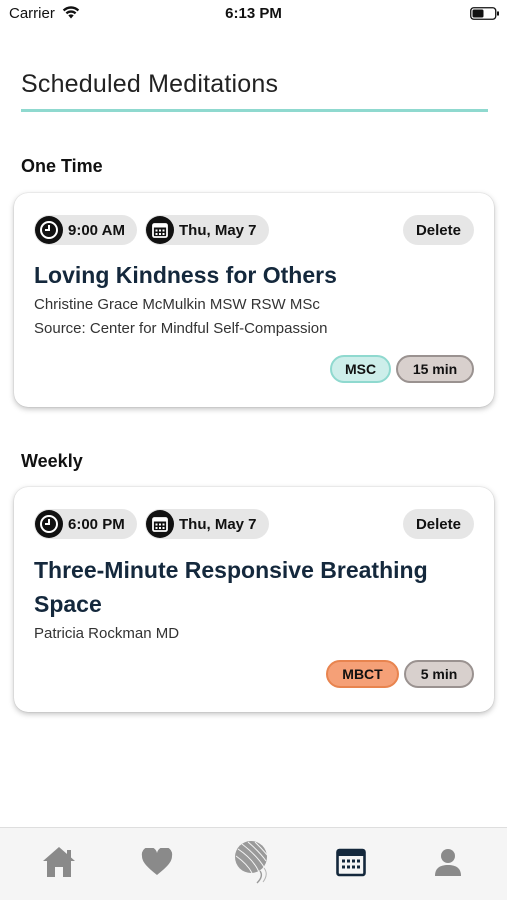  I want to click on time-chip: 6:00 PM, so click(85, 524).